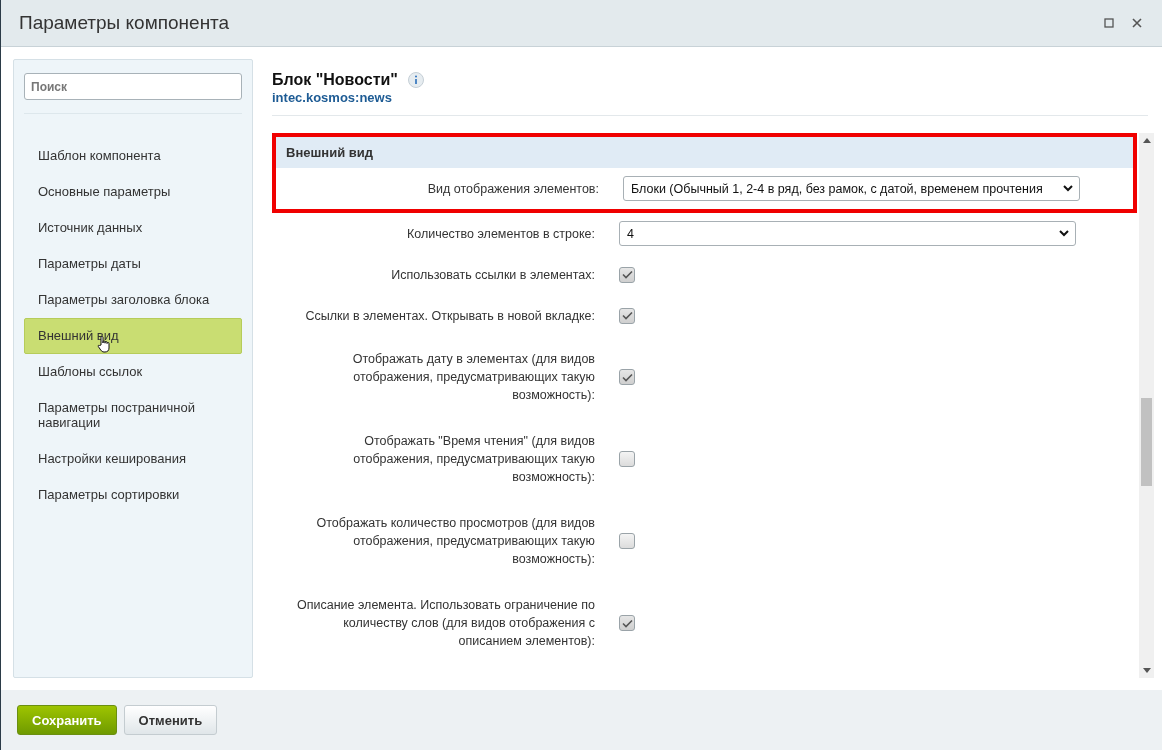 The image size is (1162, 750). What do you see at coordinates (133, 495) in the screenshot?
I see `sidebar-item: Параметры сортировки` at bounding box center [133, 495].